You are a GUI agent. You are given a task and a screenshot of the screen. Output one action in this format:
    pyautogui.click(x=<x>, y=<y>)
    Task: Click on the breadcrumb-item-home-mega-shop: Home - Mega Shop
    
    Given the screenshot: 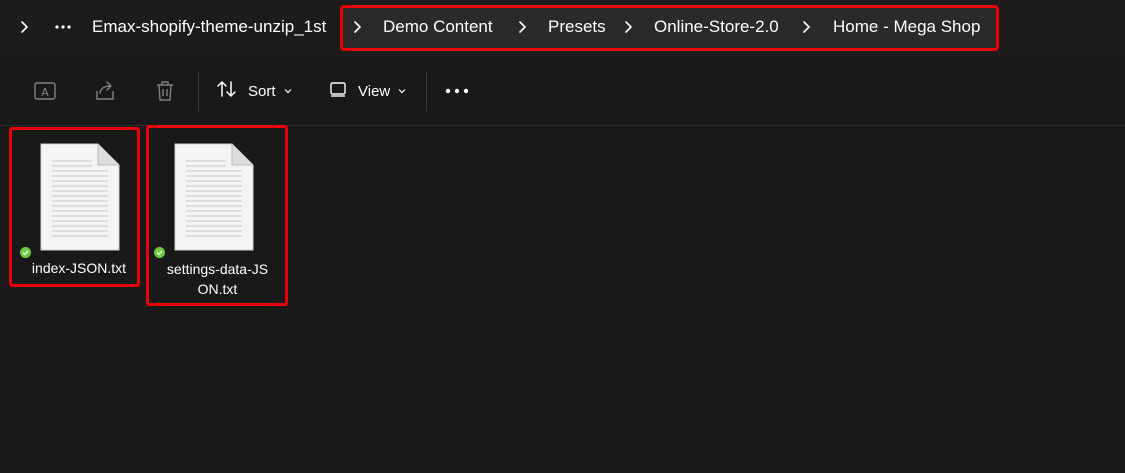 What is the action you would take?
    pyautogui.click(x=906, y=27)
    